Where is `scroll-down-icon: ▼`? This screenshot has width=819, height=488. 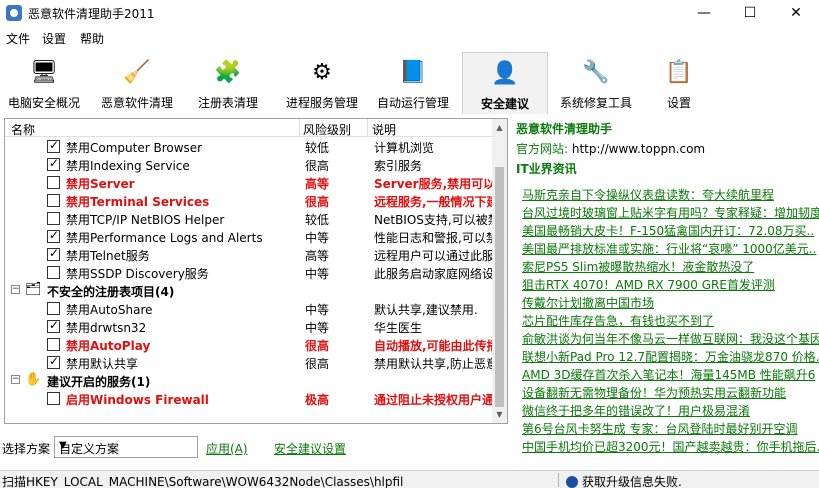
scroll-down-icon: ▼ is located at coordinates (499, 414).